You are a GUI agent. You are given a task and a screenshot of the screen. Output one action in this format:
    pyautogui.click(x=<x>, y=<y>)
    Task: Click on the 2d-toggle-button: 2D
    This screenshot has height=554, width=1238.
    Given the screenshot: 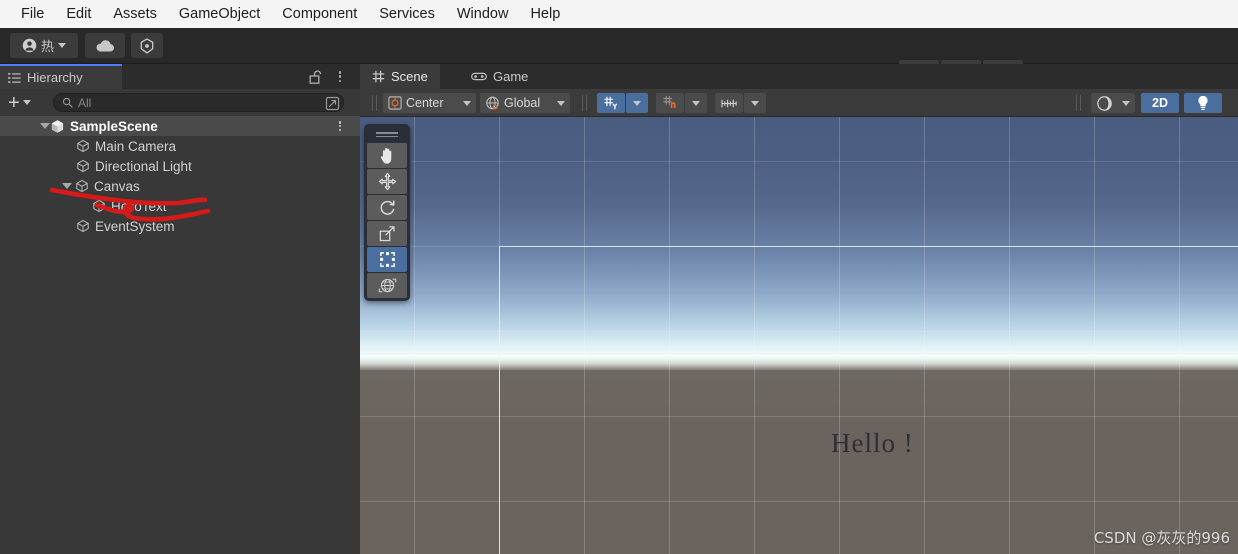 What is the action you would take?
    pyautogui.click(x=1160, y=103)
    